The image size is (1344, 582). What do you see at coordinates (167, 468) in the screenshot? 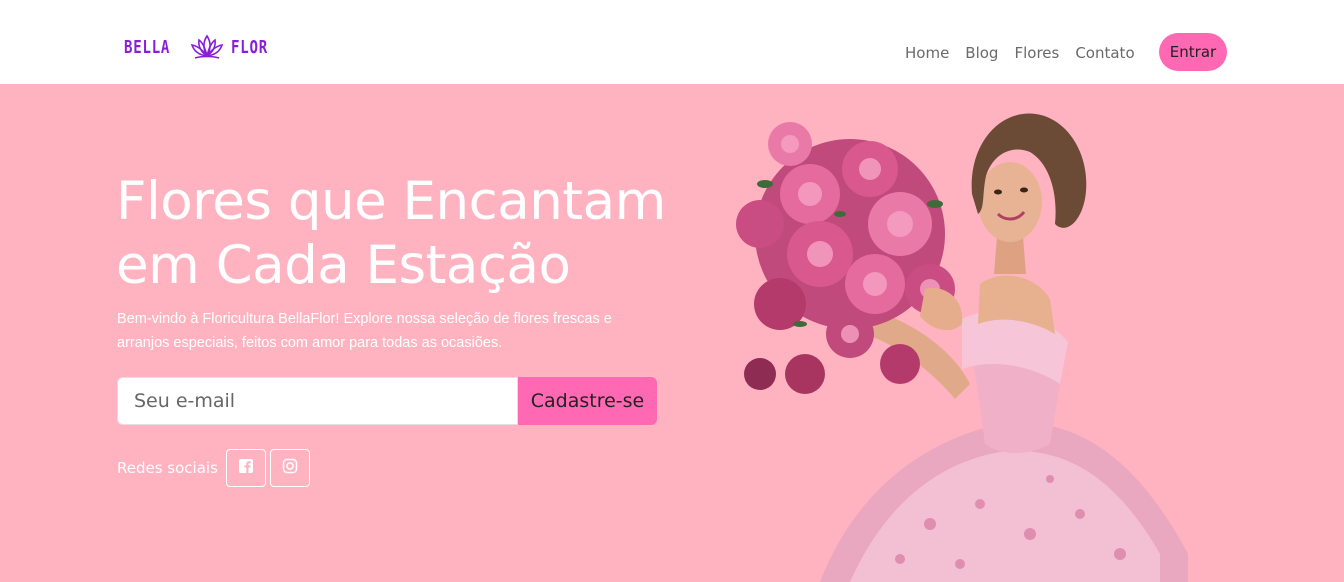
I see `social-label: Redes sociais` at bounding box center [167, 468].